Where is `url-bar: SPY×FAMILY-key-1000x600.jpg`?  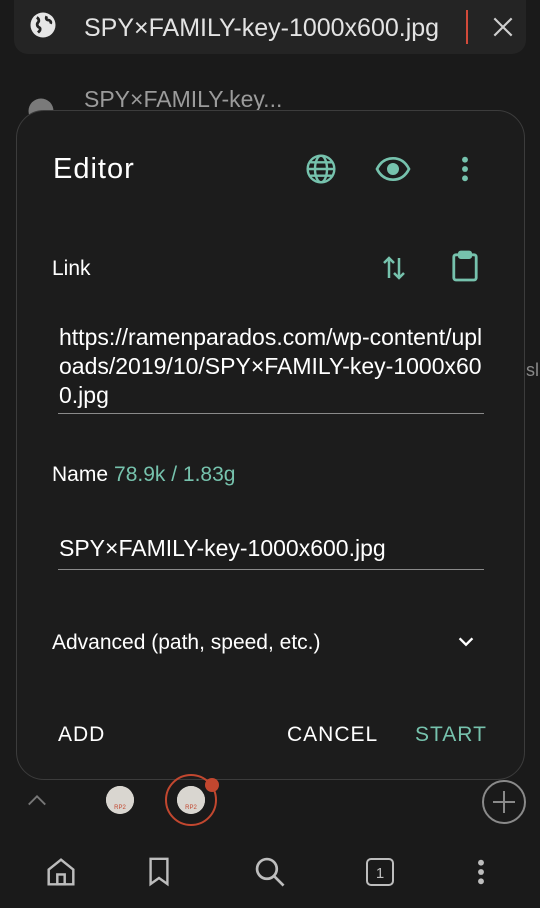
url-bar: SPY×FAMILY-key-1000x600.jpg is located at coordinates (270, 27).